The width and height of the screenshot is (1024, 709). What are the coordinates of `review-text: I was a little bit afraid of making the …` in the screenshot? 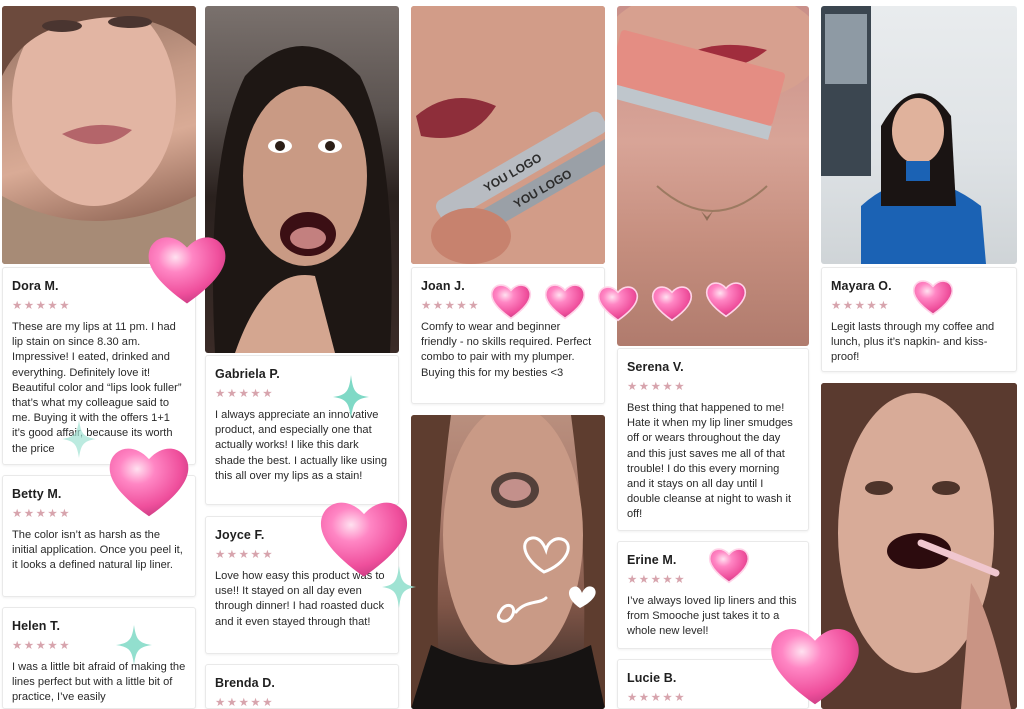 It's located at (99, 682).